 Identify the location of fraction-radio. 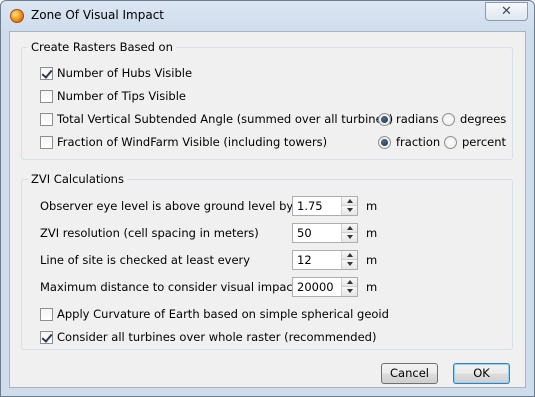
(384, 142).